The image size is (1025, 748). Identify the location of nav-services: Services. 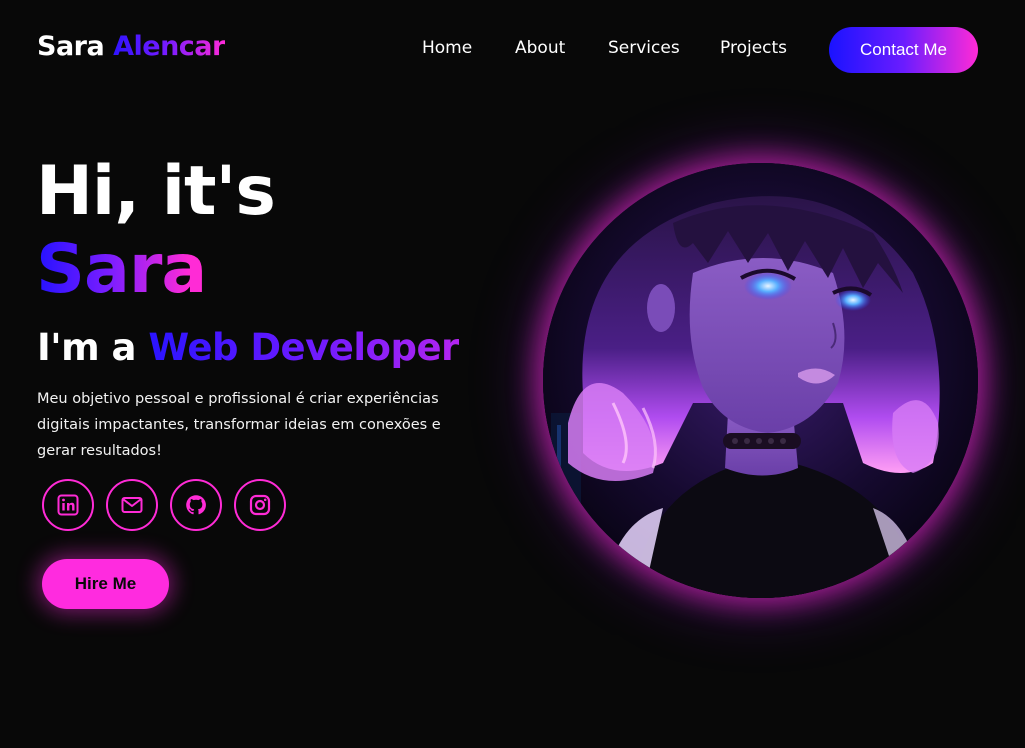
(644, 48).